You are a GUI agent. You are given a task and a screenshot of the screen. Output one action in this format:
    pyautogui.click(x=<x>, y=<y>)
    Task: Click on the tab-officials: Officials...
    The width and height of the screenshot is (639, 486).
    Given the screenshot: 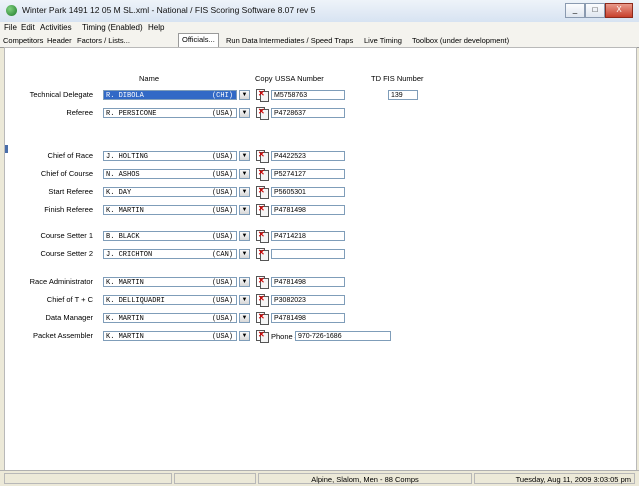 What is the action you would take?
    pyautogui.click(x=198, y=40)
    